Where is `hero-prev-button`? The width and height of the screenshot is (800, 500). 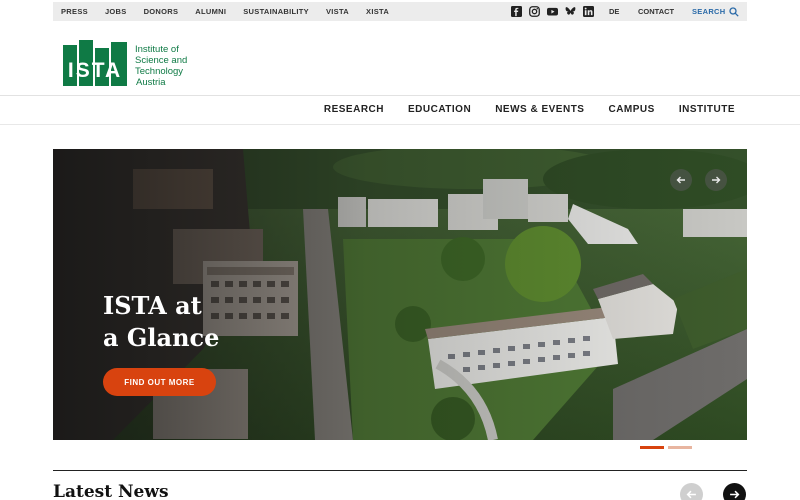
hero-prev-button is located at coordinates (681, 180).